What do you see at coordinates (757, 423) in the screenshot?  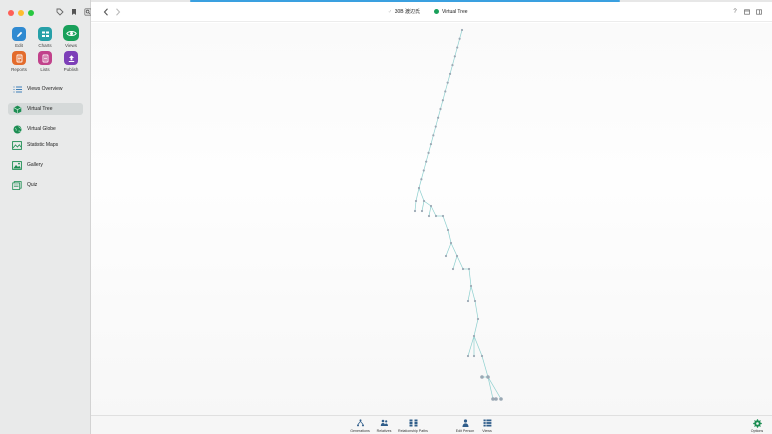 I see `gear-icon` at bounding box center [757, 423].